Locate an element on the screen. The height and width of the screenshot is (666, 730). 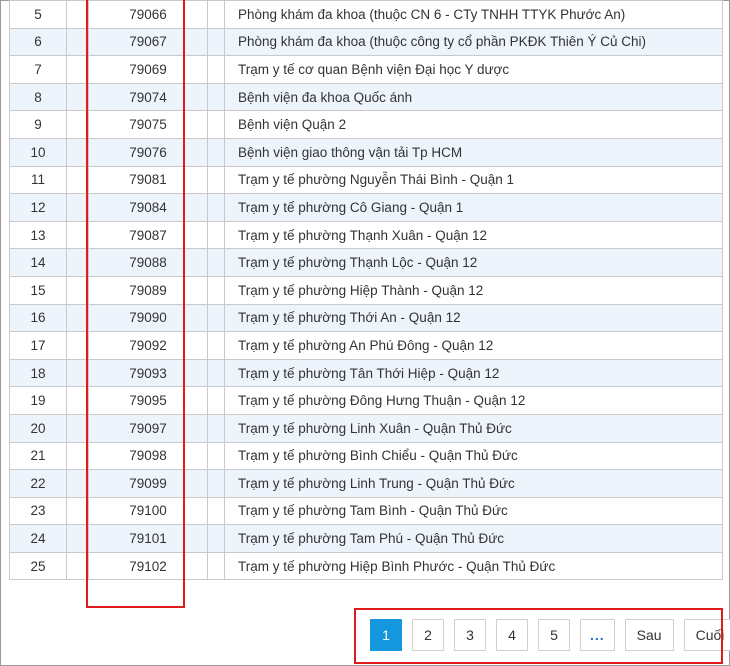
facility-code: 79099 is located at coordinates (148, 483).